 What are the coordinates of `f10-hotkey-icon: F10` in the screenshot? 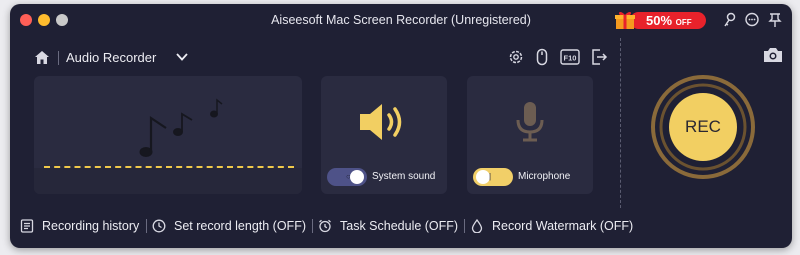 It's located at (570, 57).